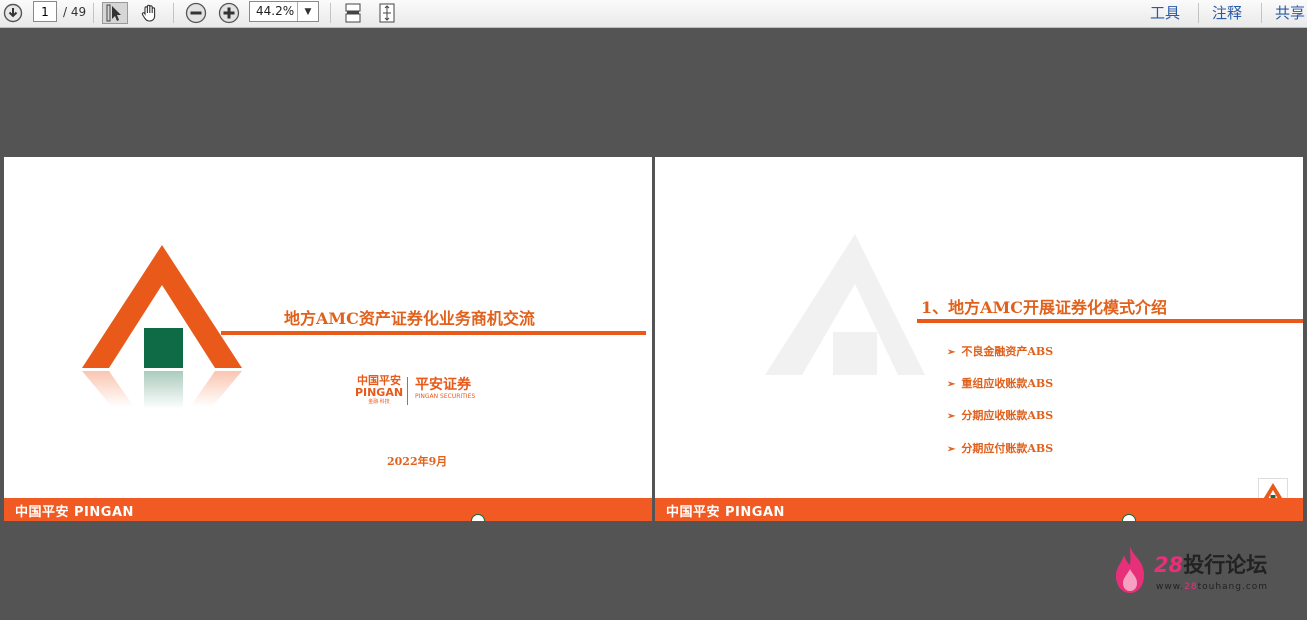  What do you see at coordinates (1165, 12) in the screenshot?
I see `tools-menu: 工具` at bounding box center [1165, 12].